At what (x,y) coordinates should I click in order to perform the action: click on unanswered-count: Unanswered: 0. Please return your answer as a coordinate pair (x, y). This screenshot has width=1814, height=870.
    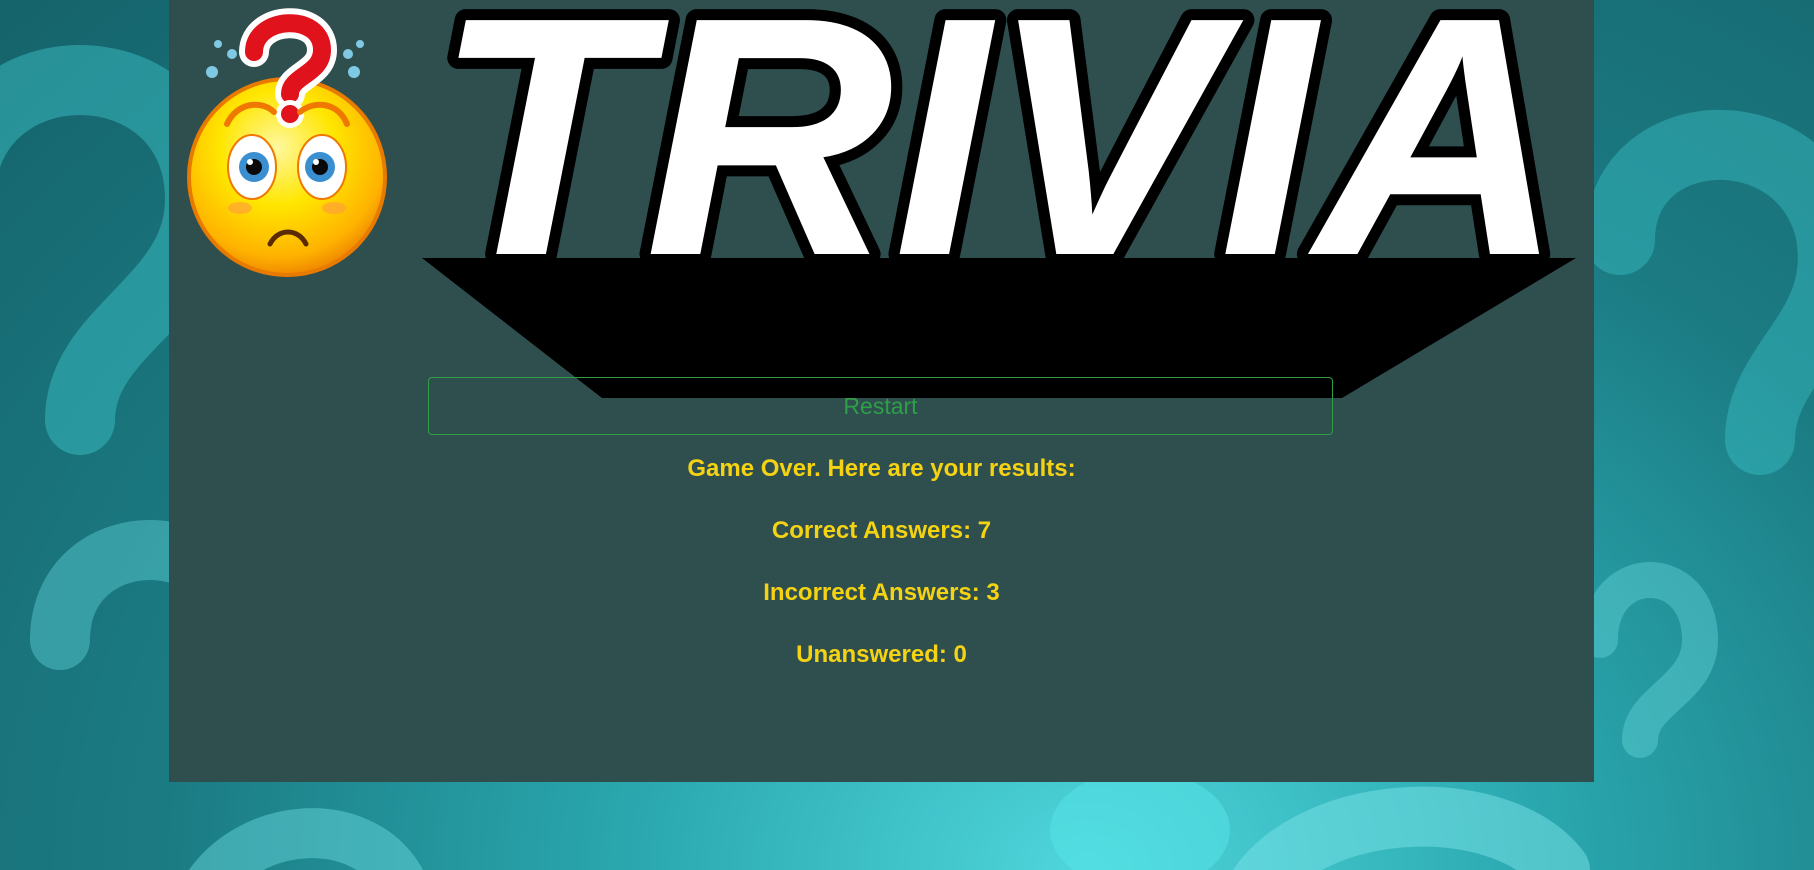
    Looking at the image, I should click on (881, 654).